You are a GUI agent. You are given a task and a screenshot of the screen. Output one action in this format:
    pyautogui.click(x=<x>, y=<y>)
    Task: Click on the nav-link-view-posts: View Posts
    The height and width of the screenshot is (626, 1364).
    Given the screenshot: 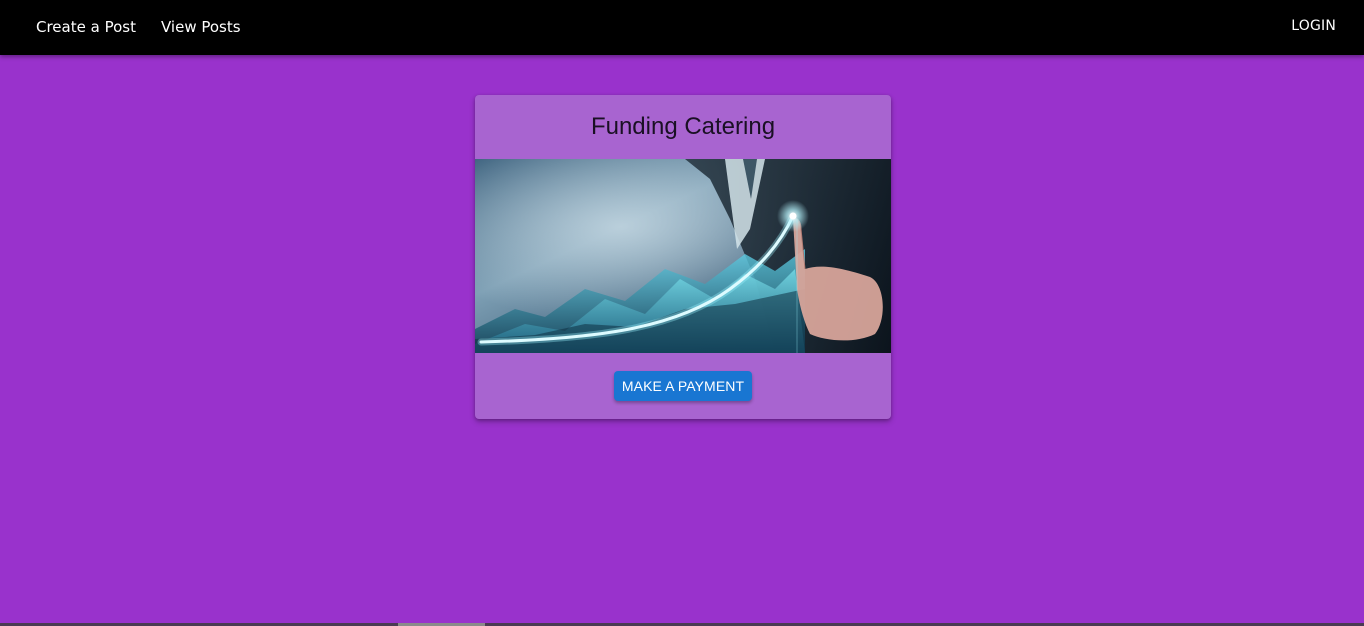 What is the action you would take?
    pyautogui.click(x=201, y=27)
    